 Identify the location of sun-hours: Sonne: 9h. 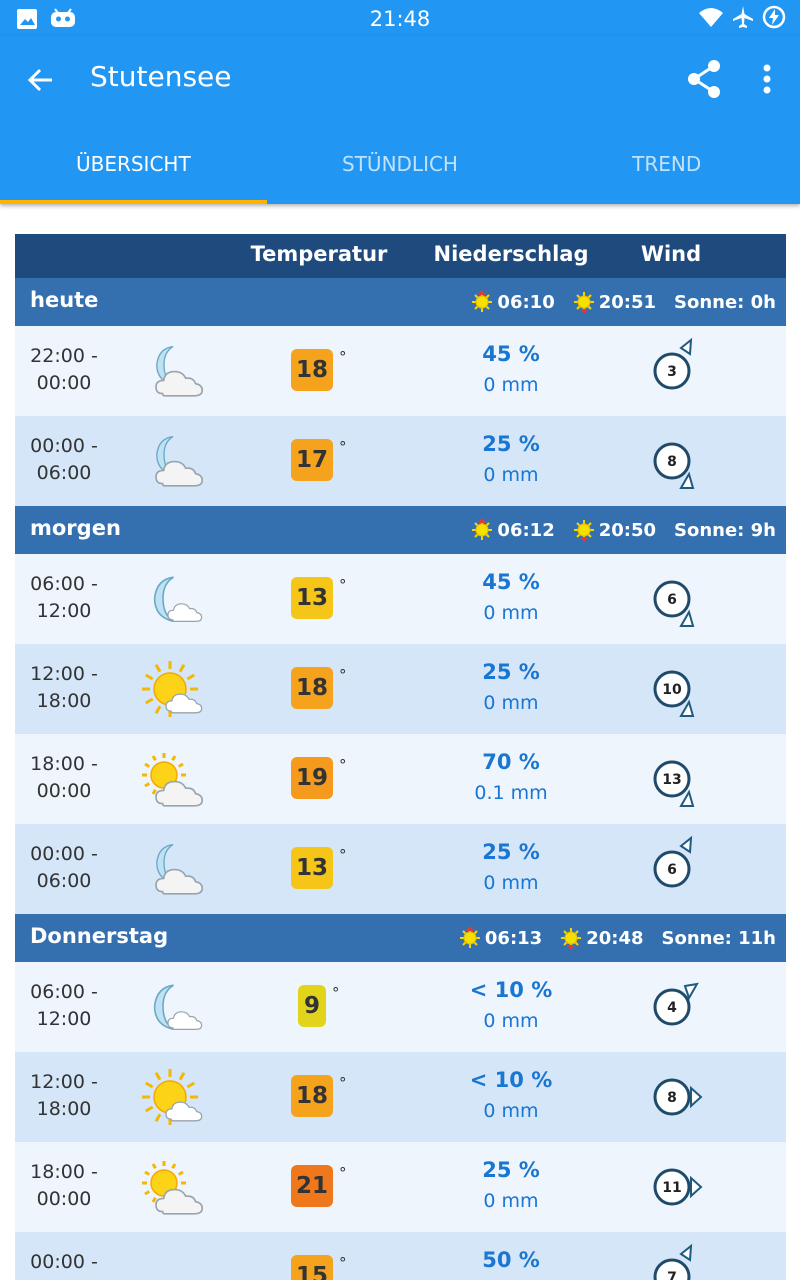
(725, 530).